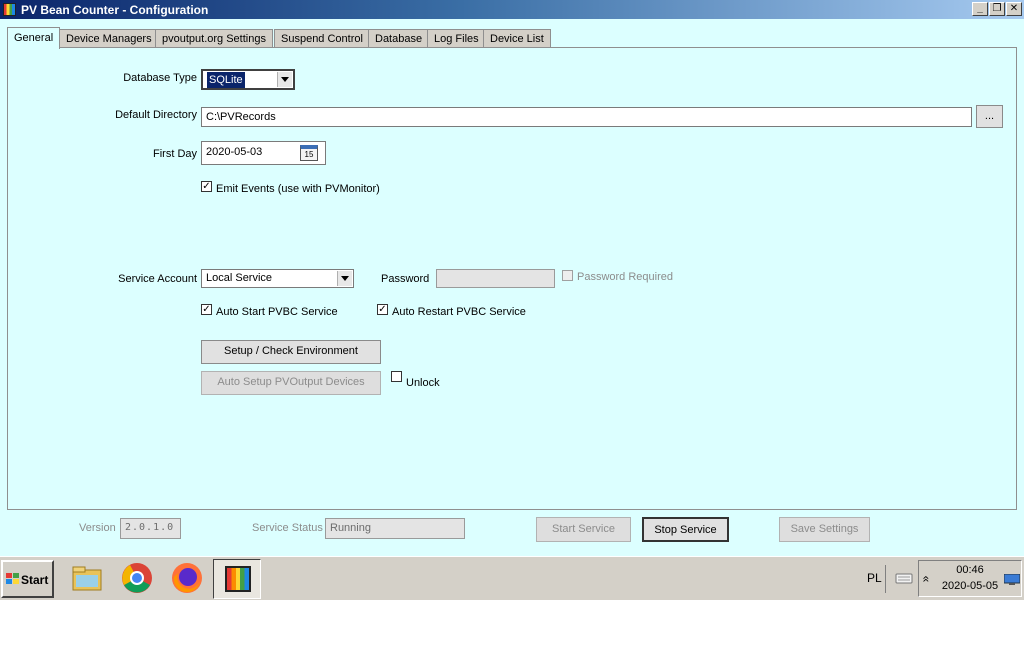 Image resolution: width=1024 pixels, height=648 pixels. Describe the element at coordinates (239, 278) in the screenshot. I see `service-account-value: Local Service` at that location.